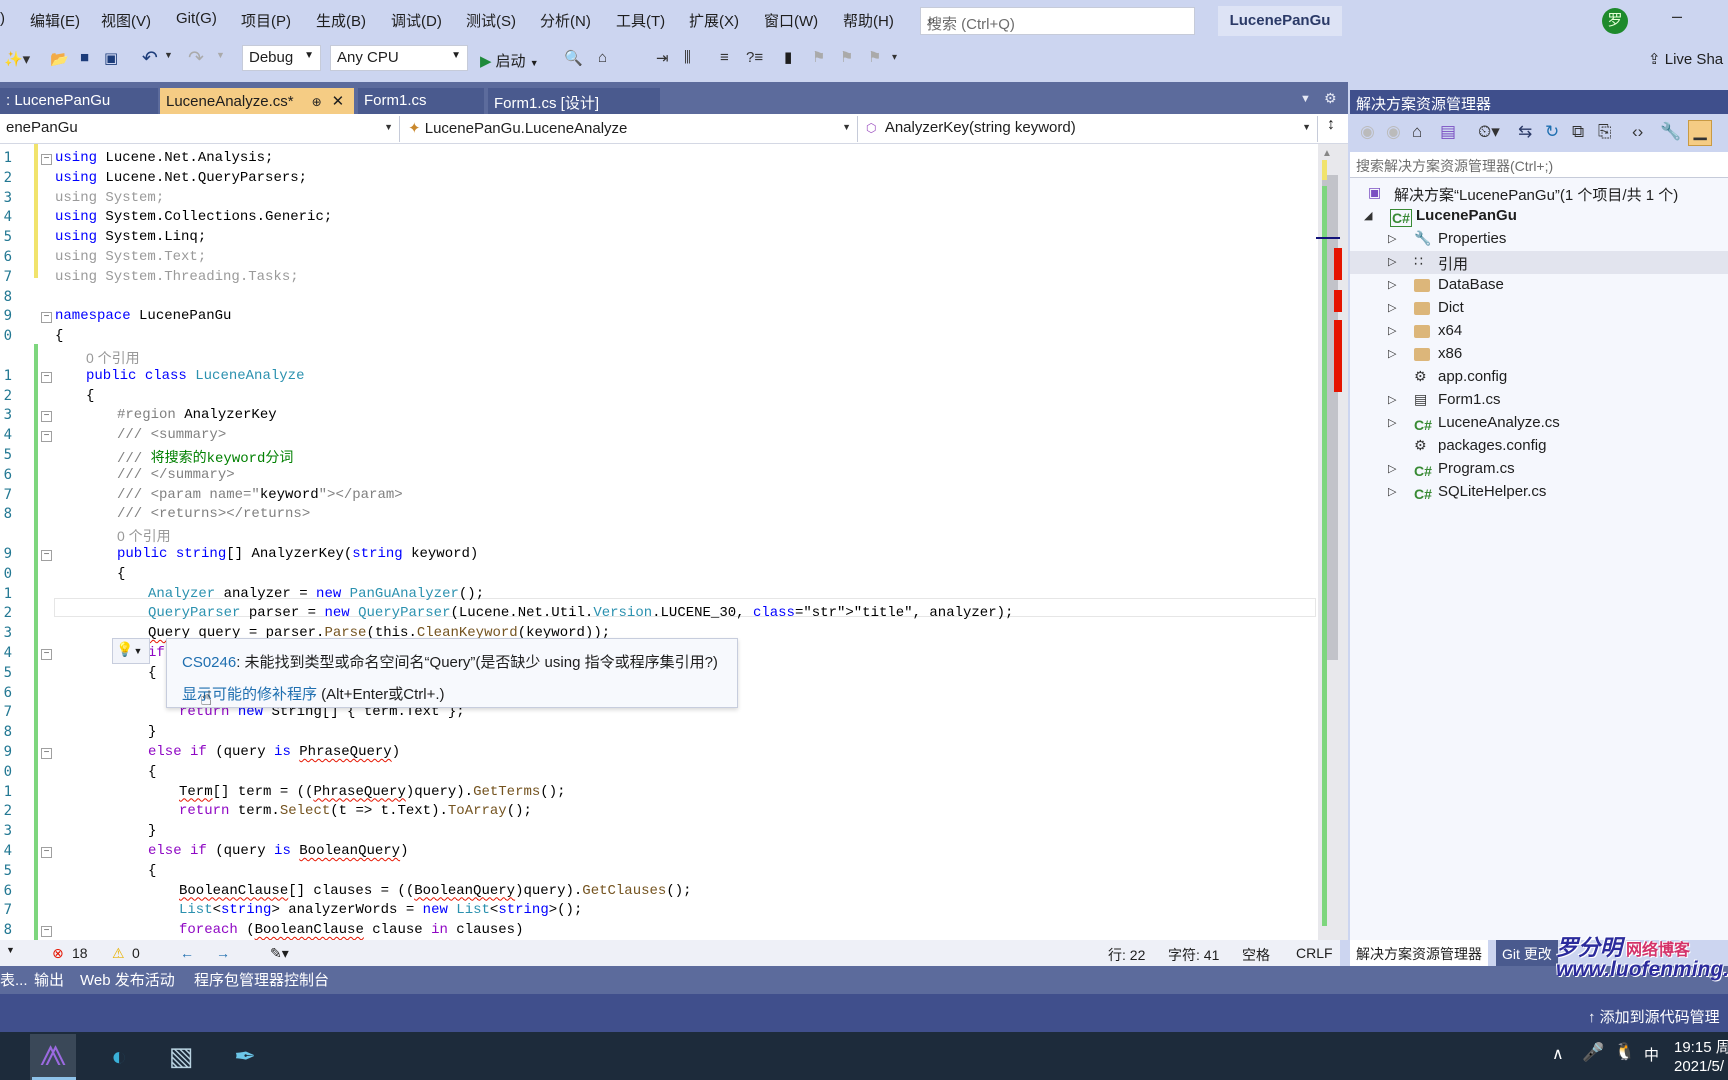 The width and height of the screenshot is (1728, 1080). I want to click on indent-mode: 空格, so click(1256, 955).